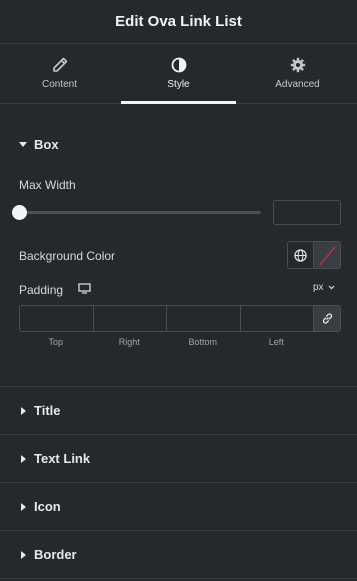 This screenshot has width=357, height=581. What do you see at coordinates (178, 65) in the screenshot?
I see `half-circle-icon` at bounding box center [178, 65].